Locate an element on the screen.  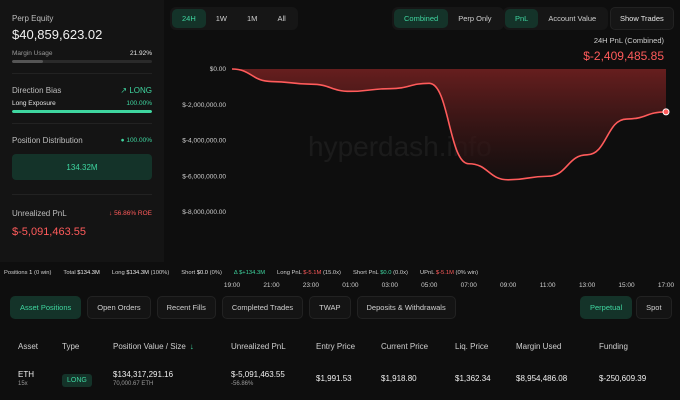
margin-usage-fill is located at coordinates (27, 61).